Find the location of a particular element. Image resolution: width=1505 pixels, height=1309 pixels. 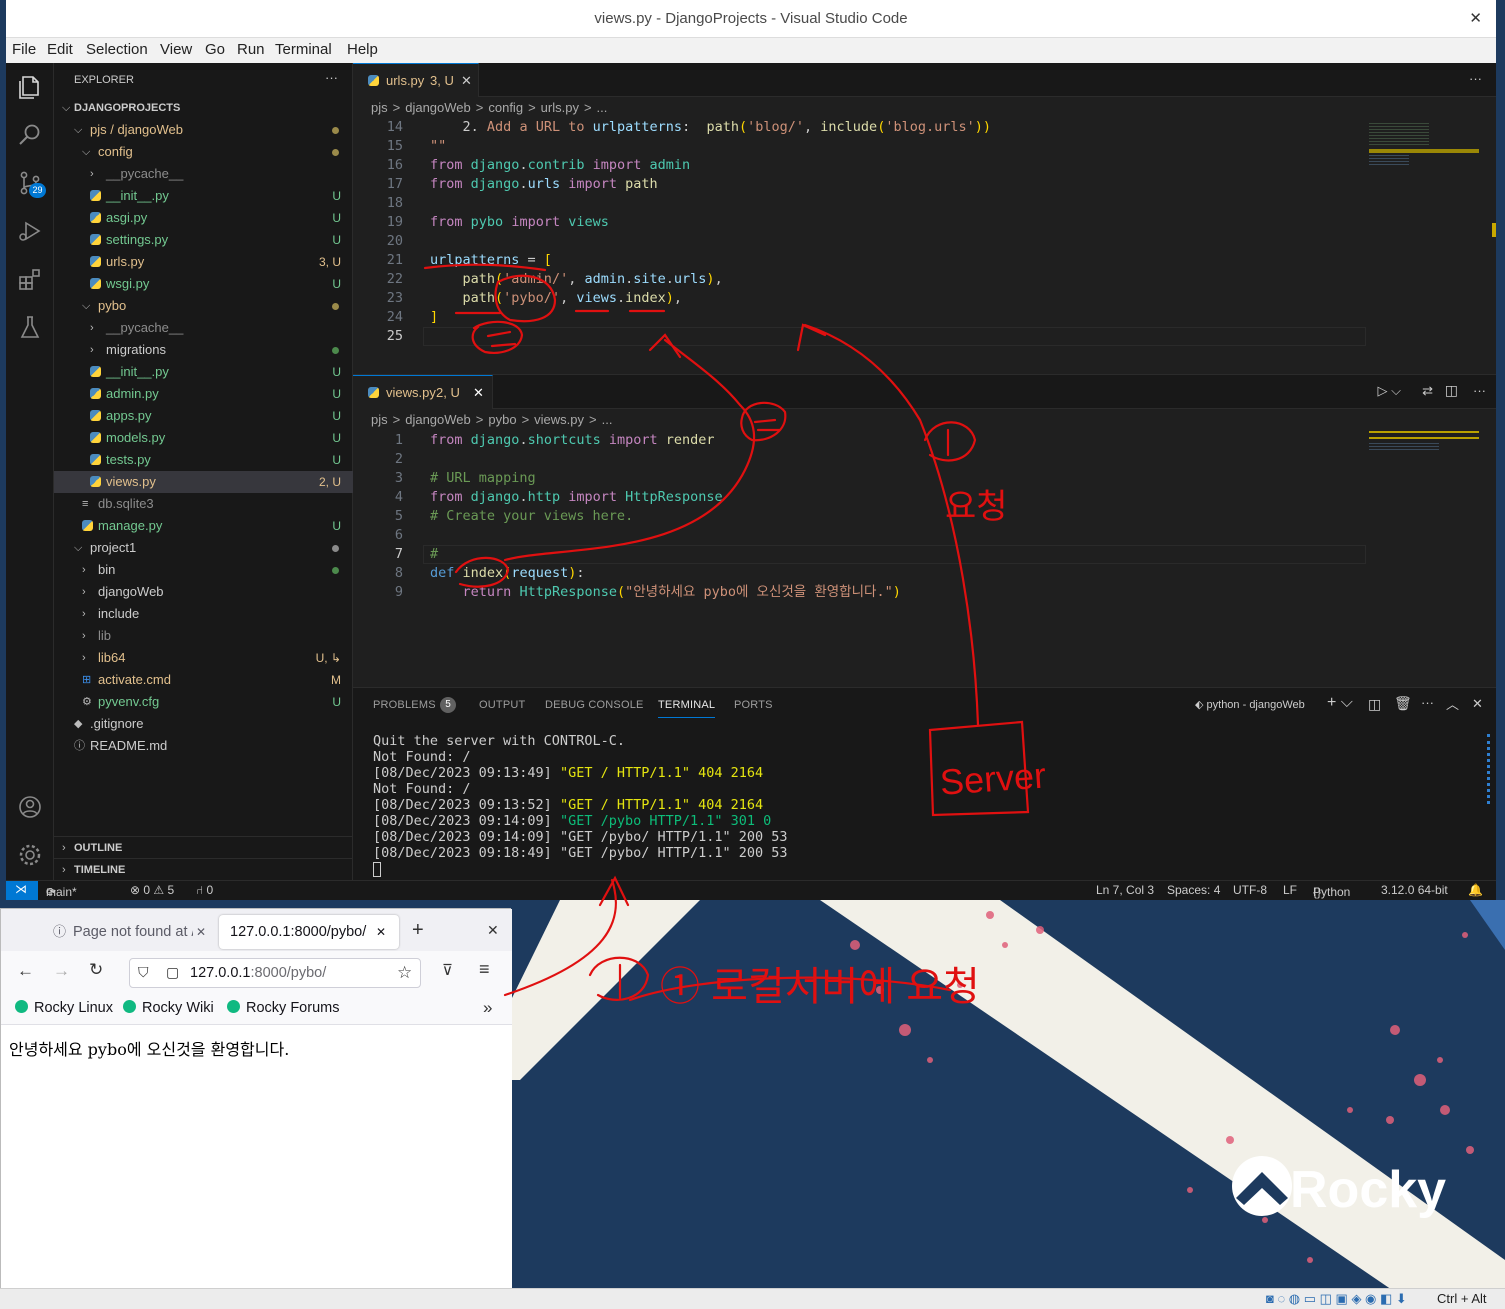

tree-item: › include is located at coordinates (203, 614).